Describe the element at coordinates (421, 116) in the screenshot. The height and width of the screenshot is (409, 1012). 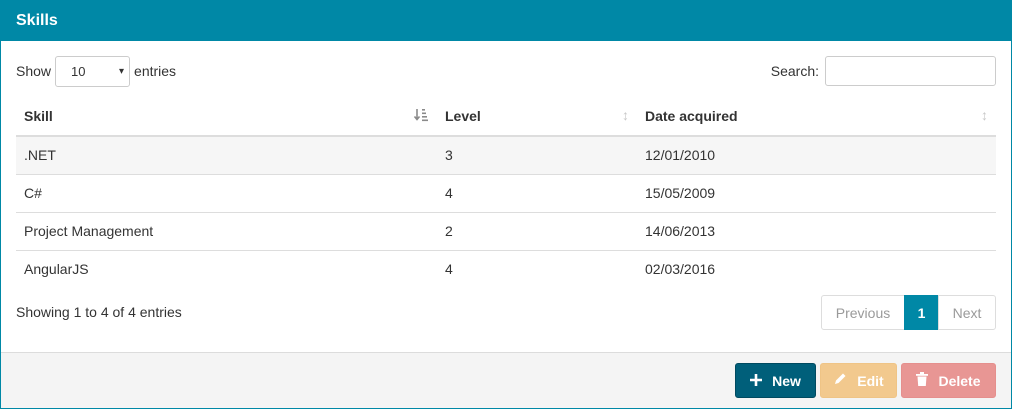
I see `sort-amount-icon` at that location.